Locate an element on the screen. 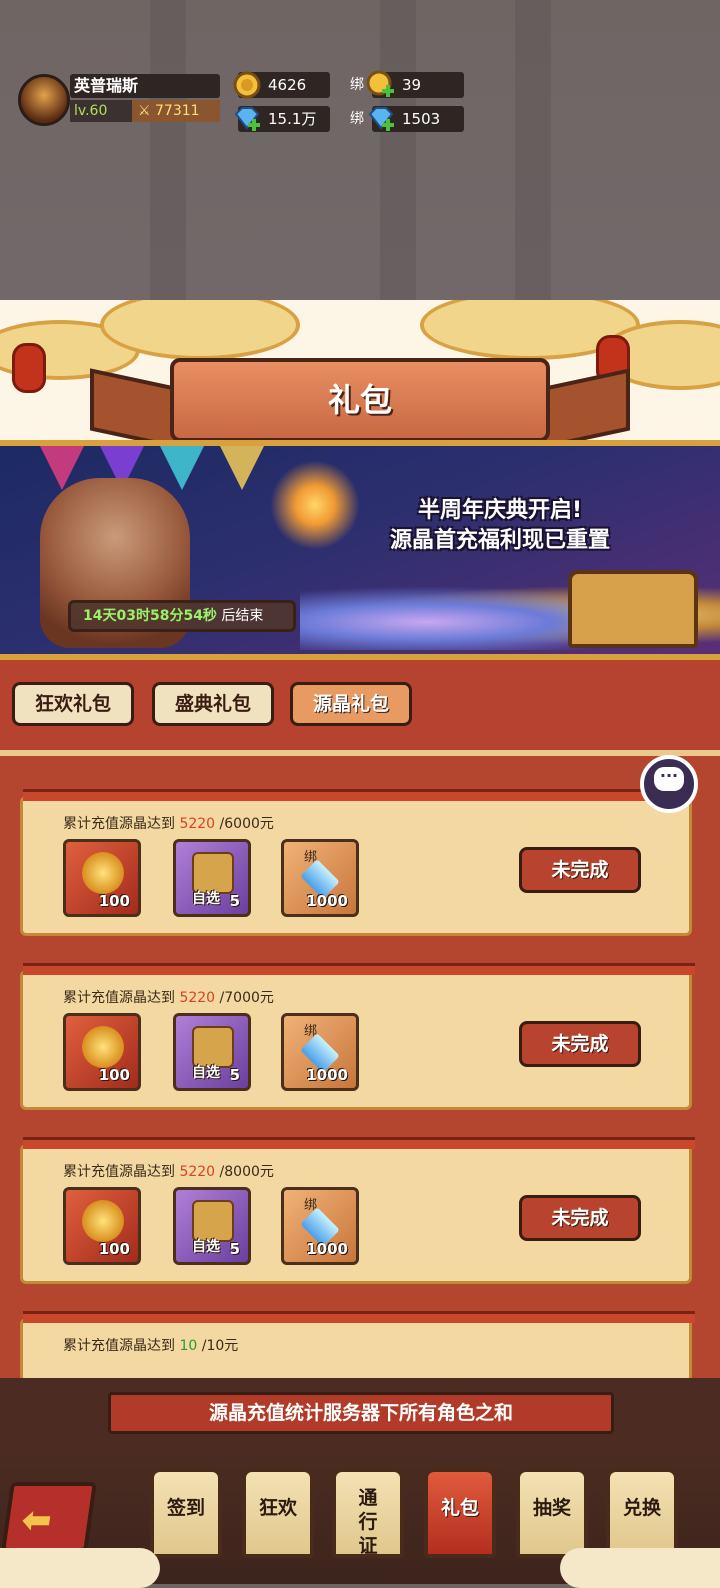 The image size is (720, 1588). bound-gold-value: 39 is located at coordinates (412, 85).